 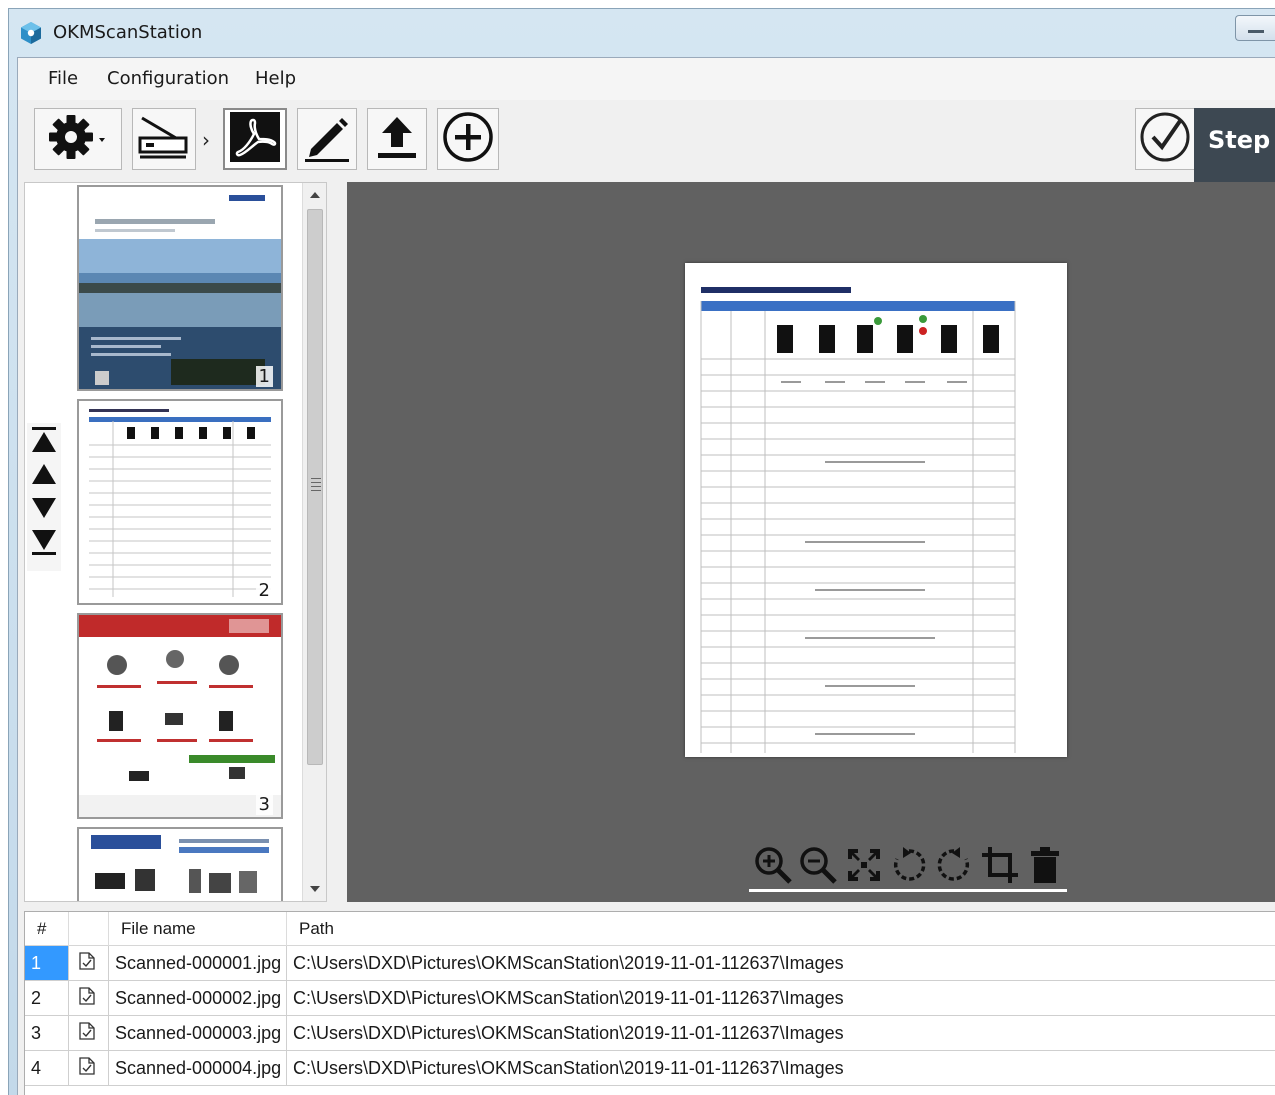 I want to click on delete-button, so click(x=1045, y=867).